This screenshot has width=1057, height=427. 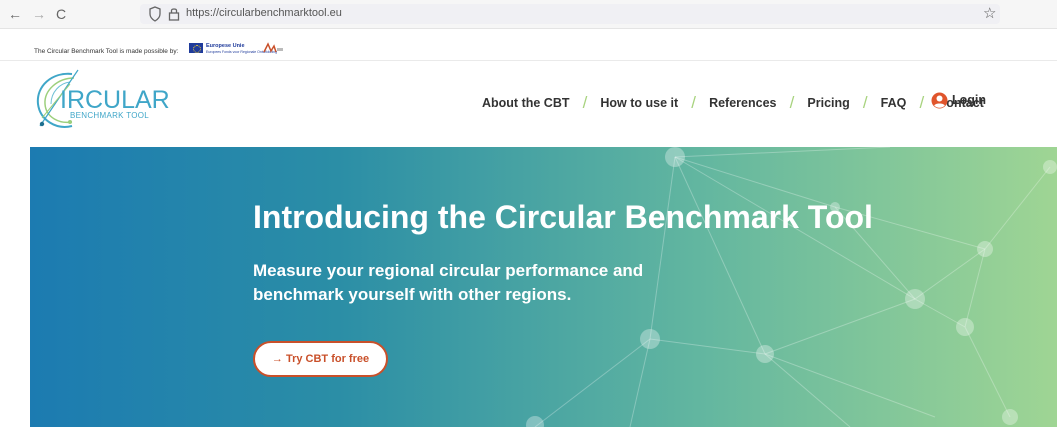 I want to click on address-bar: https://circularbenchmarktool.eu, so click(x=570, y=14).